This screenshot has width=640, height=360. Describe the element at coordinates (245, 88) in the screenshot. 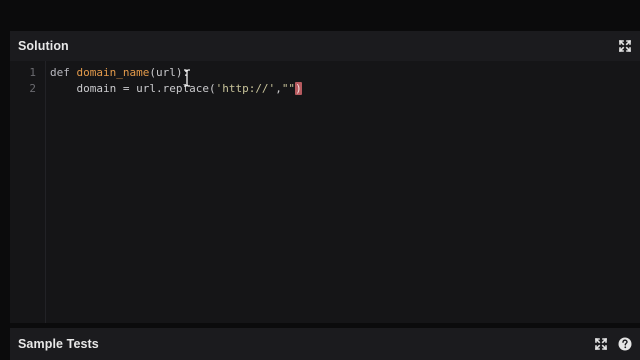

I see `string-literal-1: 'http://'` at that location.